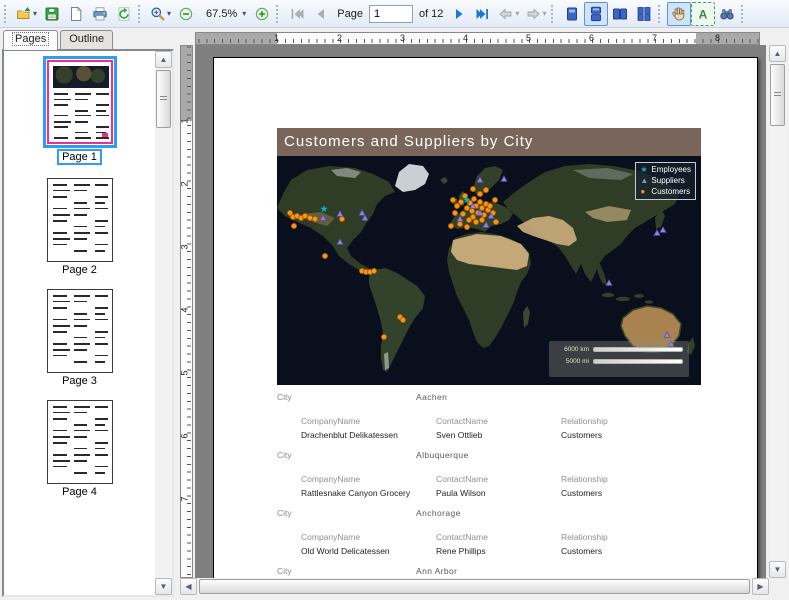  Describe the element at coordinates (26, 14) in the screenshot. I see `export-button: ▾` at that location.